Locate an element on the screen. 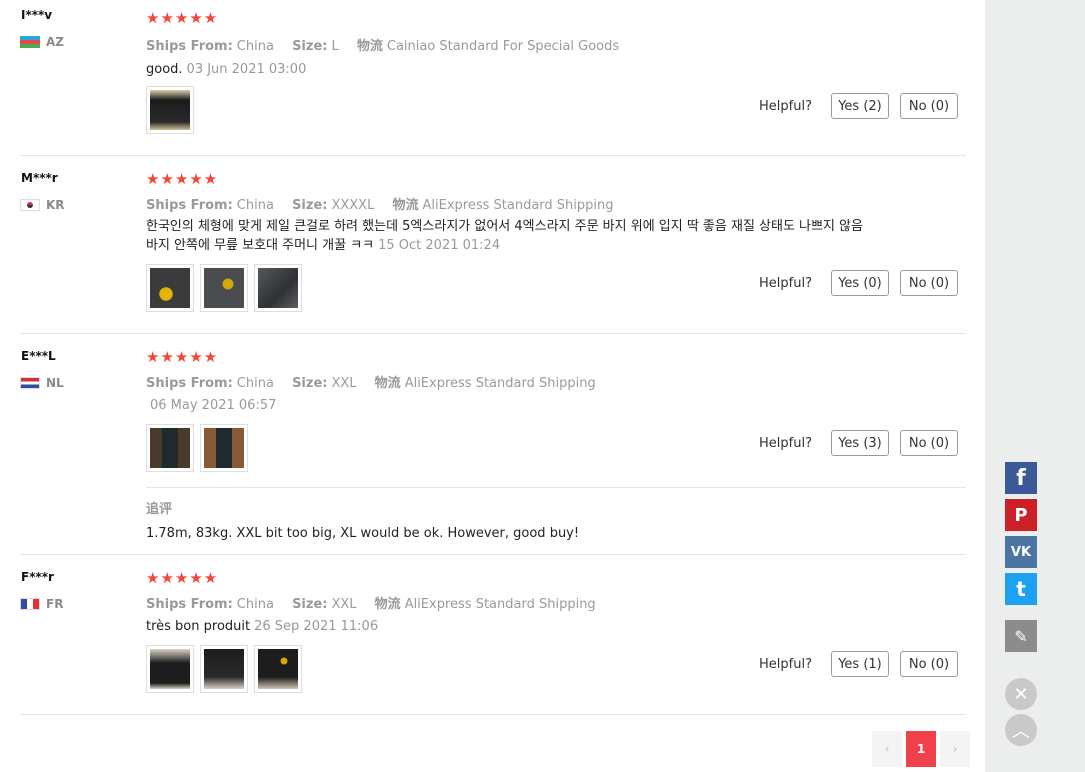  next-page-button: › is located at coordinates (955, 749).